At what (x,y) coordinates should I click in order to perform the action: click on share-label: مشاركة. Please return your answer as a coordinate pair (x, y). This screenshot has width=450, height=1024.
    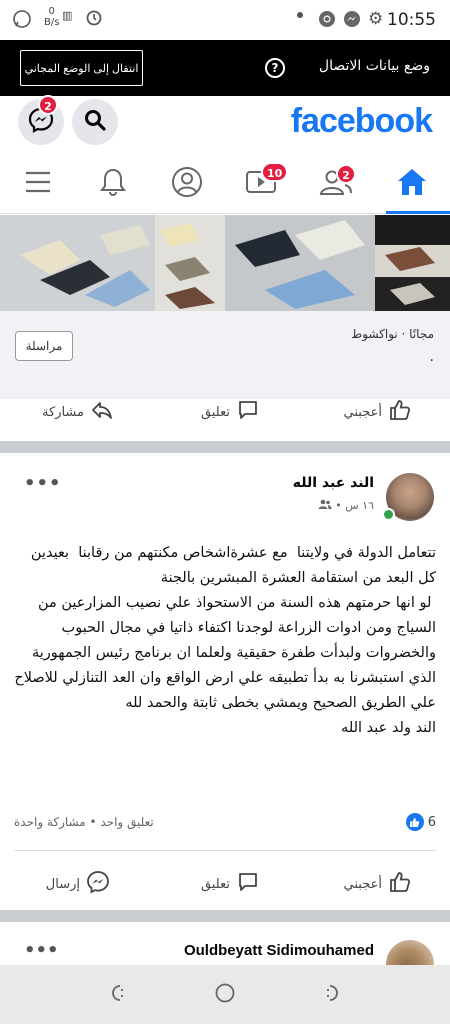
    Looking at the image, I should click on (63, 412).